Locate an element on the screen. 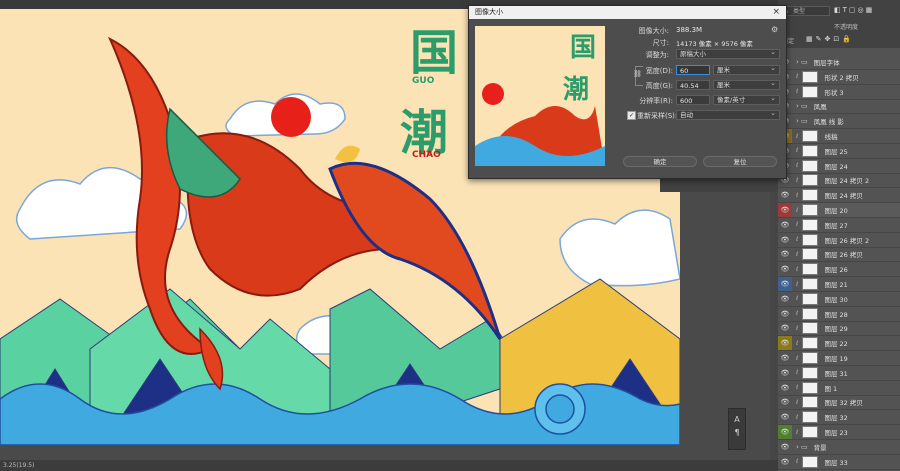 The width and height of the screenshot is (900, 471). layer-name: 图层 30 is located at coordinates (835, 299).